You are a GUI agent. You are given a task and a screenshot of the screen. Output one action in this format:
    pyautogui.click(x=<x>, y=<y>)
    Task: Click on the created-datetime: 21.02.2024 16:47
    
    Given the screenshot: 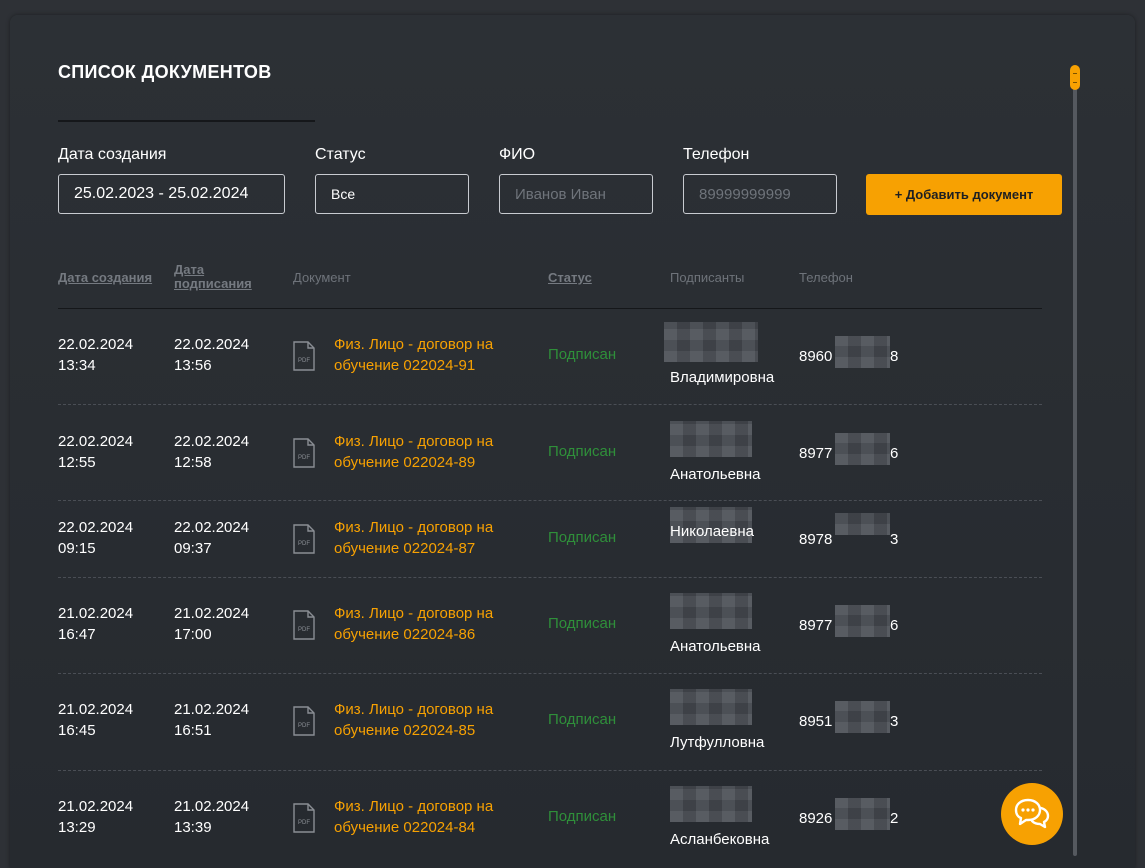 What is the action you would take?
    pyautogui.click(x=95, y=624)
    